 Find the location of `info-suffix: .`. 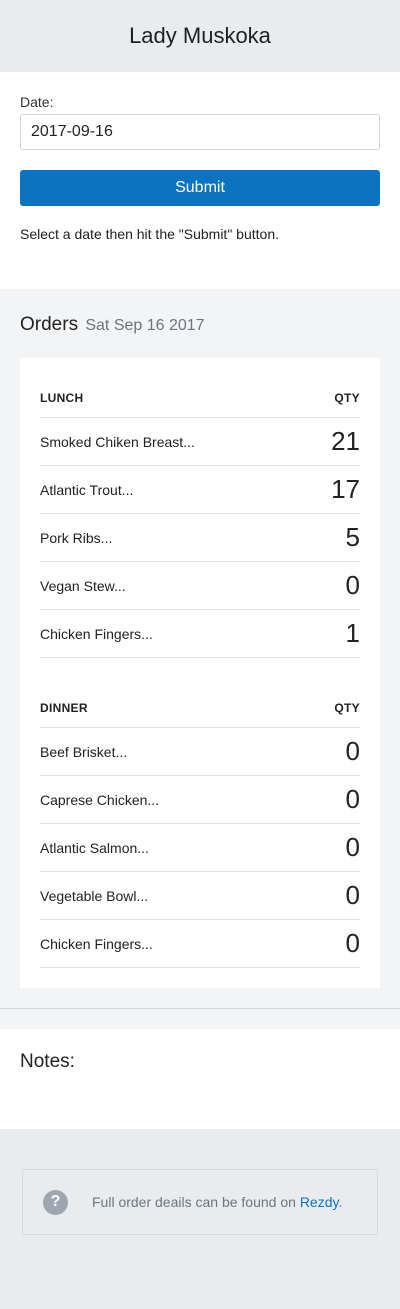

info-suffix: . is located at coordinates (340, 1202).